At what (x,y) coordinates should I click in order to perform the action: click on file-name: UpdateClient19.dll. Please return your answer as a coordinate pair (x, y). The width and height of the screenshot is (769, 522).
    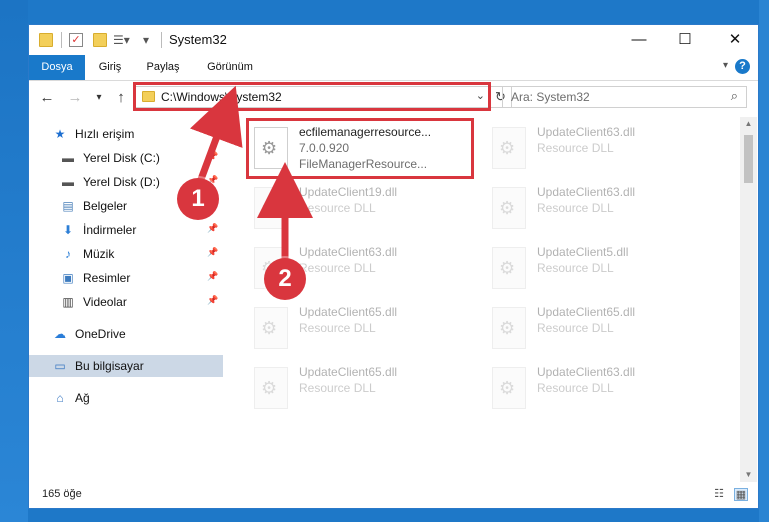
    Looking at the image, I should click on (348, 192).